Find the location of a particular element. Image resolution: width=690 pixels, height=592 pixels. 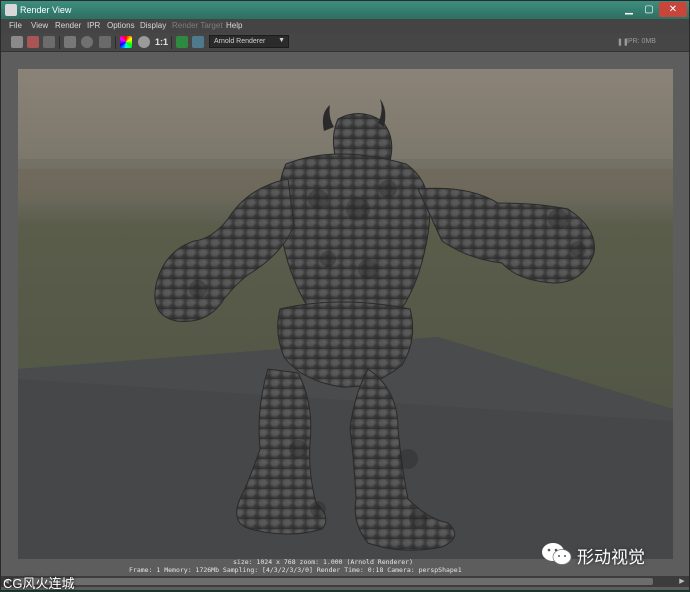

menu-render: Render is located at coordinates (68, 25).